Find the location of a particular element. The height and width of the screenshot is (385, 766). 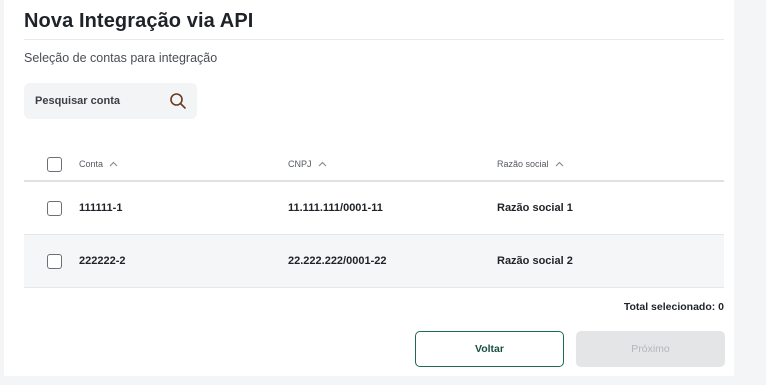

table-header: Conta CNPJ Razão social is located at coordinates (374, 165).